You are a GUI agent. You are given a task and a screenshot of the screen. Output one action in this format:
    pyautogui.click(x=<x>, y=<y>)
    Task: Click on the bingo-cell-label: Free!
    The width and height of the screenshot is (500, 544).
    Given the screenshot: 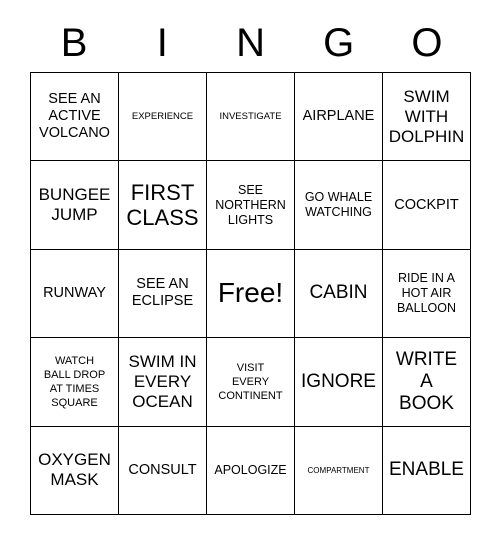 What is the action you would take?
    pyautogui.click(x=250, y=293)
    